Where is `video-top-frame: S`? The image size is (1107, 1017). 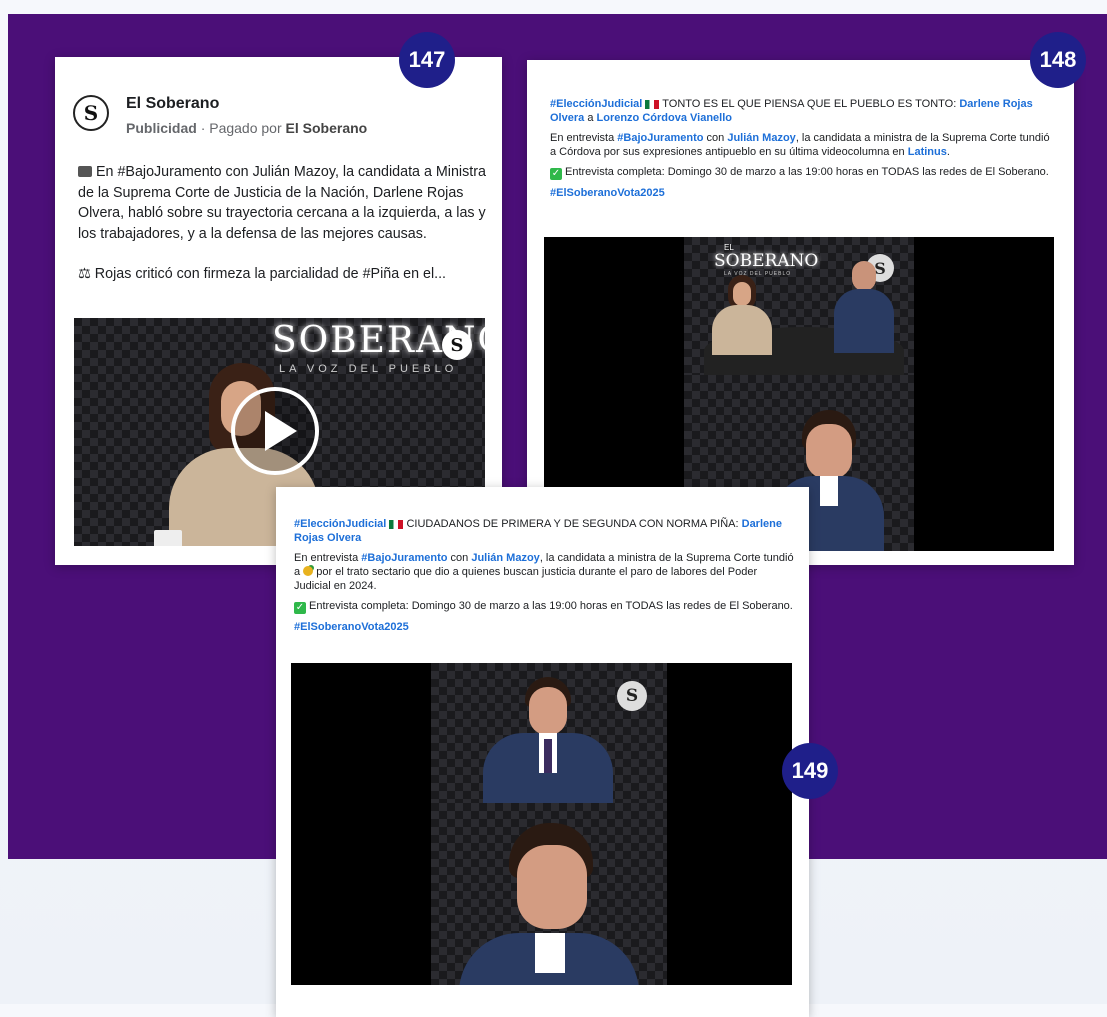 video-top-frame: S is located at coordinates (549, 733).